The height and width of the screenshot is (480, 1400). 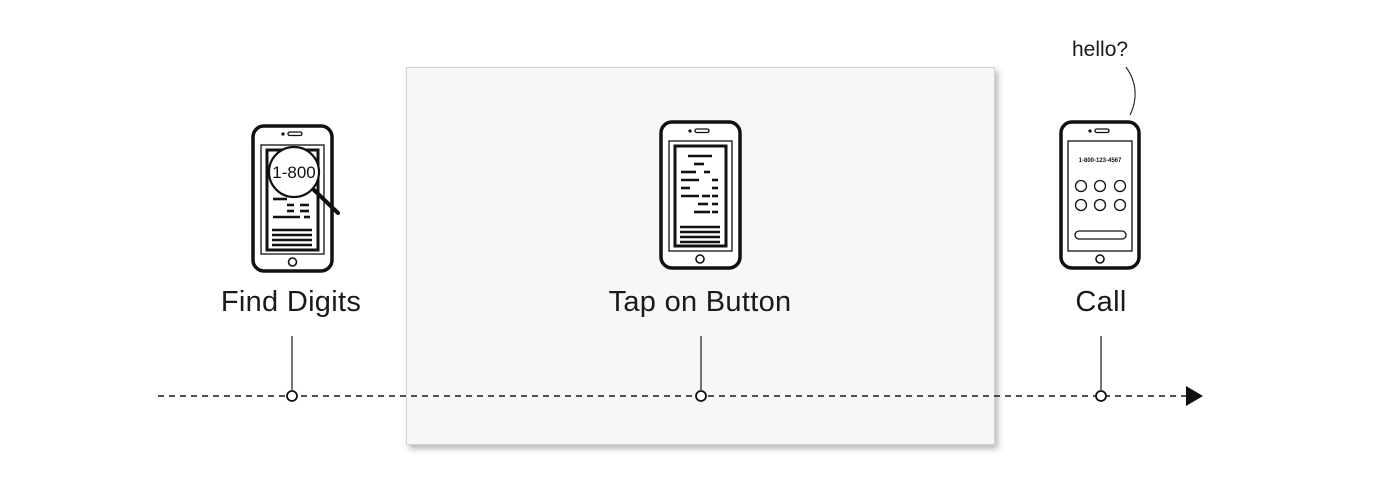 What do you see at coordinates (291, 302) in the screenshot?
I see `step-label-find-digits: Find Digits` at bounding box center [291, 302].